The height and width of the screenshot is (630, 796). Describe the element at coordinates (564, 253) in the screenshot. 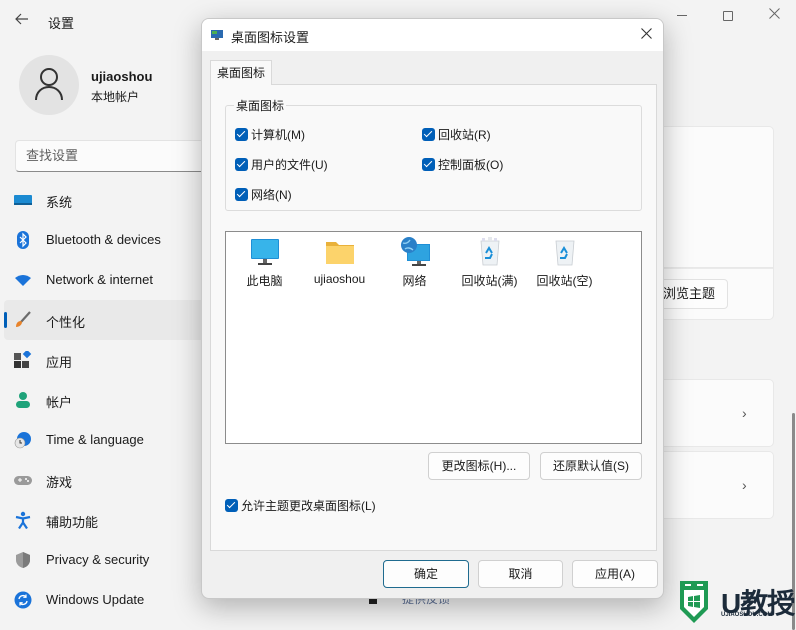

I see `recycle-bin-empty-icon` at that location.